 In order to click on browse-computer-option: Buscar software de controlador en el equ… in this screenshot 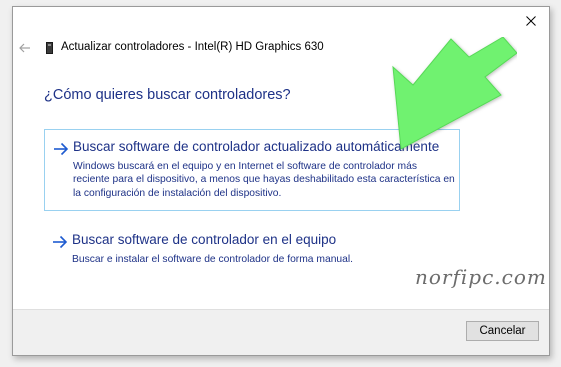, I will do `click(252, 248)`.